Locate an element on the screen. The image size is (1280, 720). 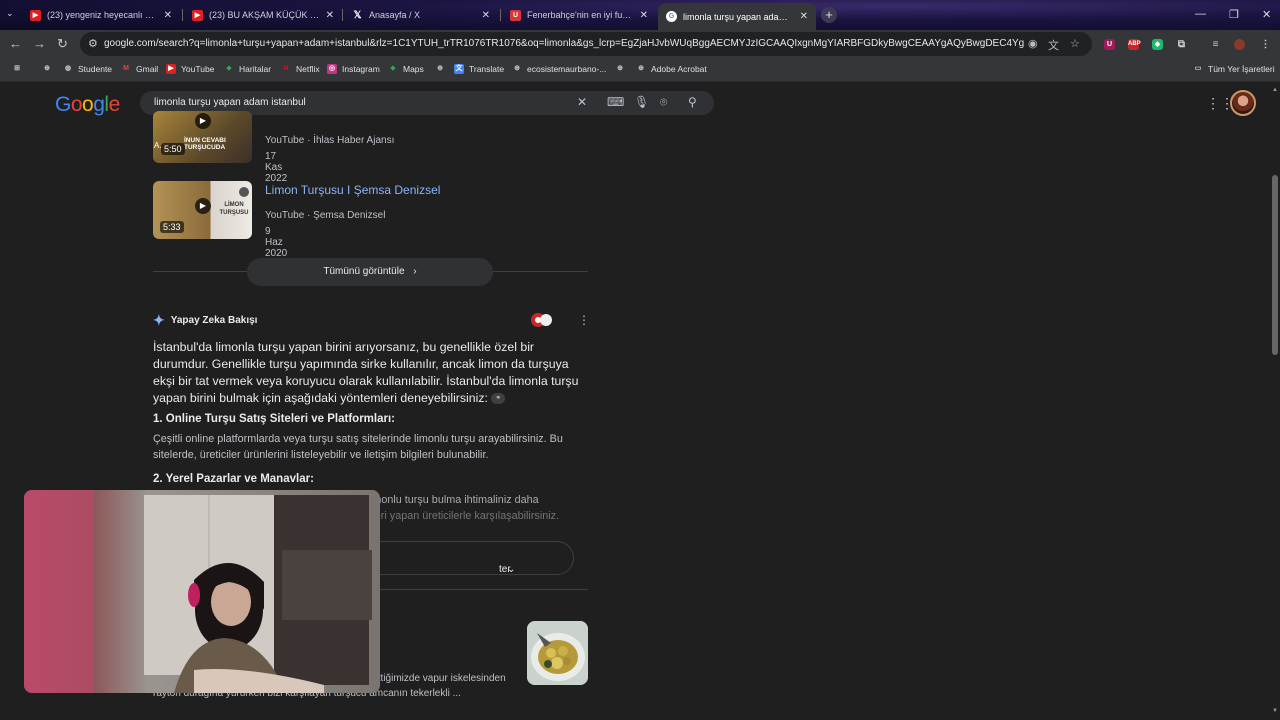
new-tab-button: + is located at coordinates (829, 15).